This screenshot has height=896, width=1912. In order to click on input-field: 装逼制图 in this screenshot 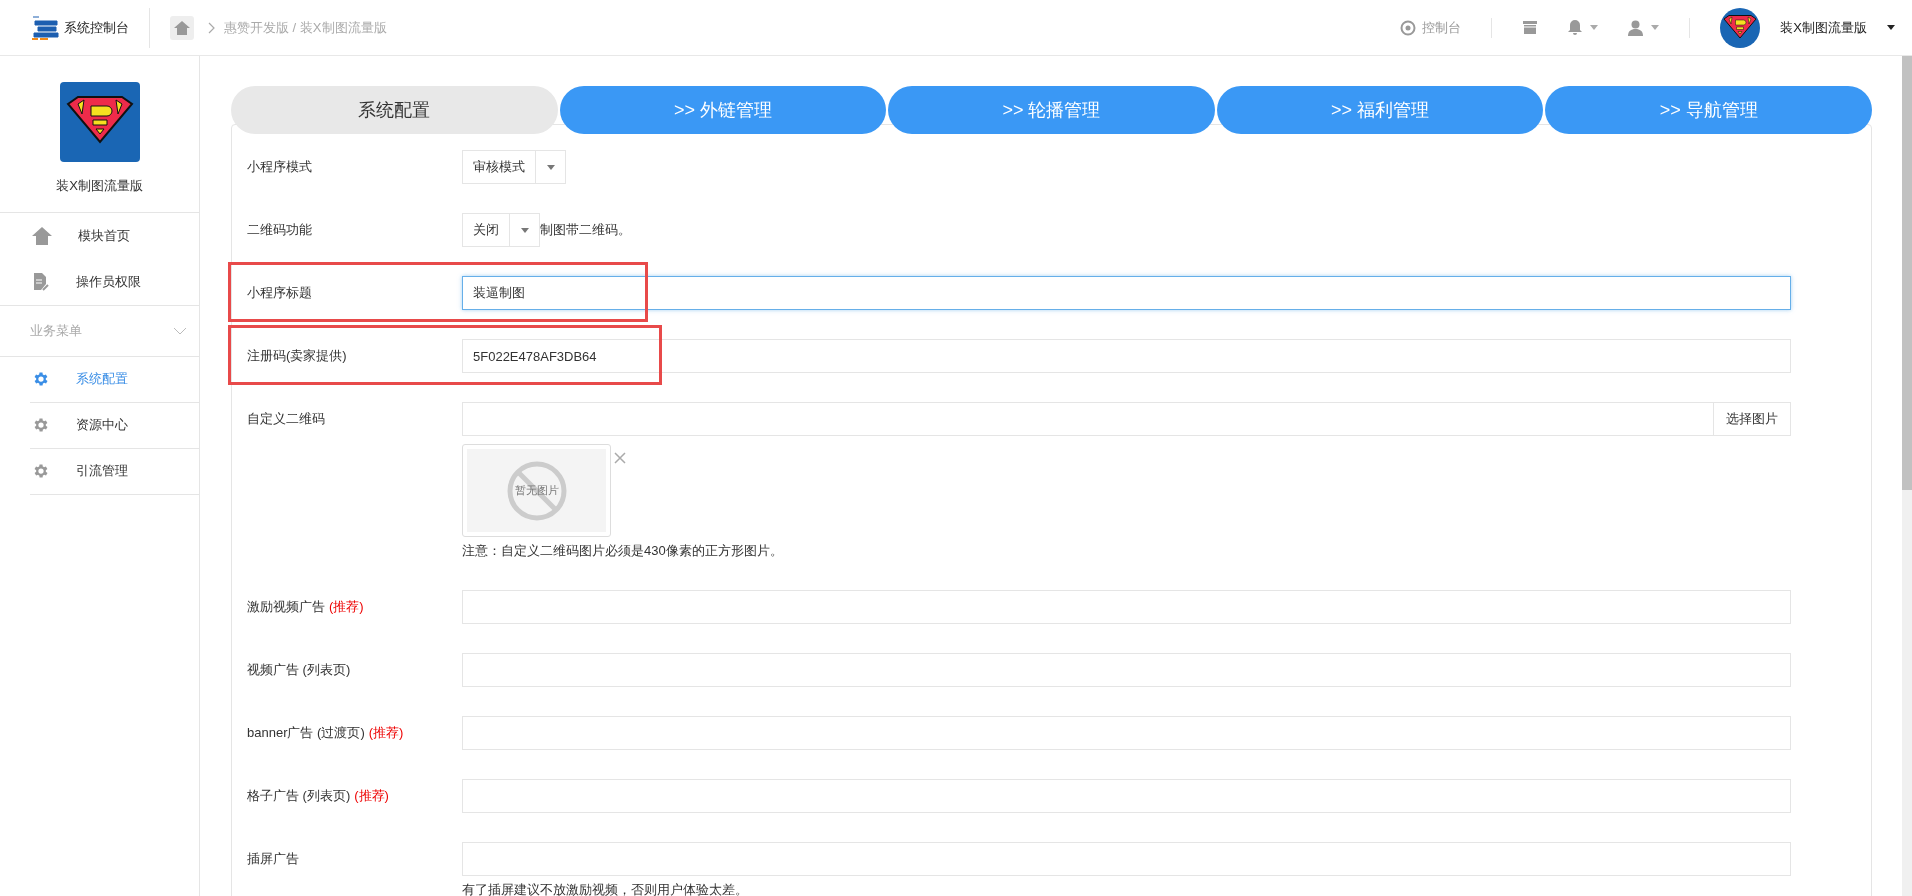, I will do `click(1126, 293)`.